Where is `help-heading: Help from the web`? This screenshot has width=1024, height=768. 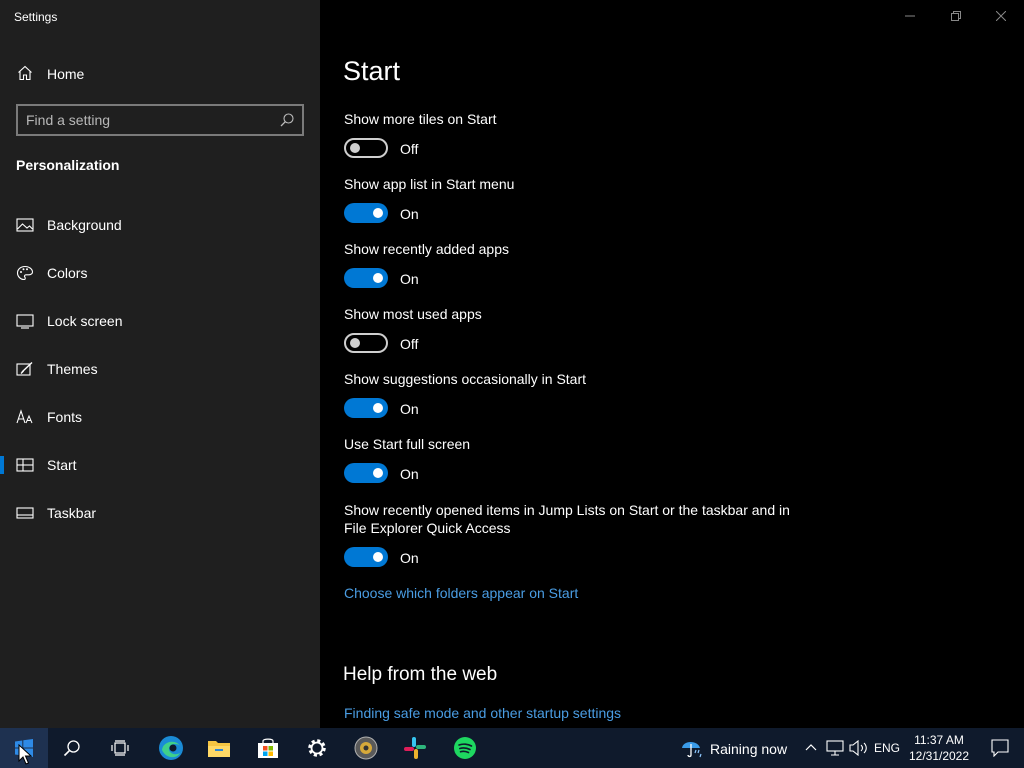
help-heading: Help from the web is located at coordinates (420, 674).